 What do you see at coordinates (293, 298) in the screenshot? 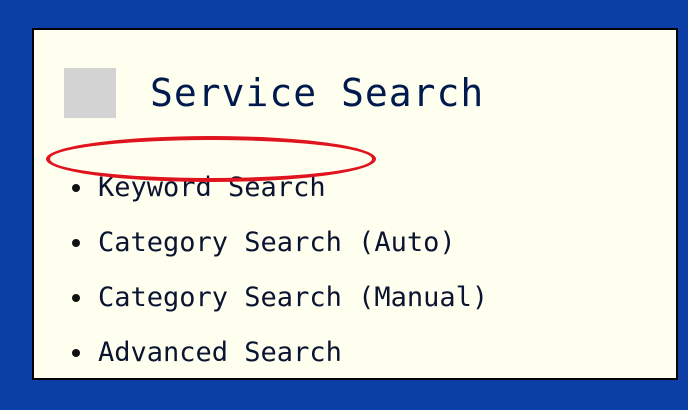
I see `category-search-manual-link: Category Search (Manual)` at bounding box center [293, 298].